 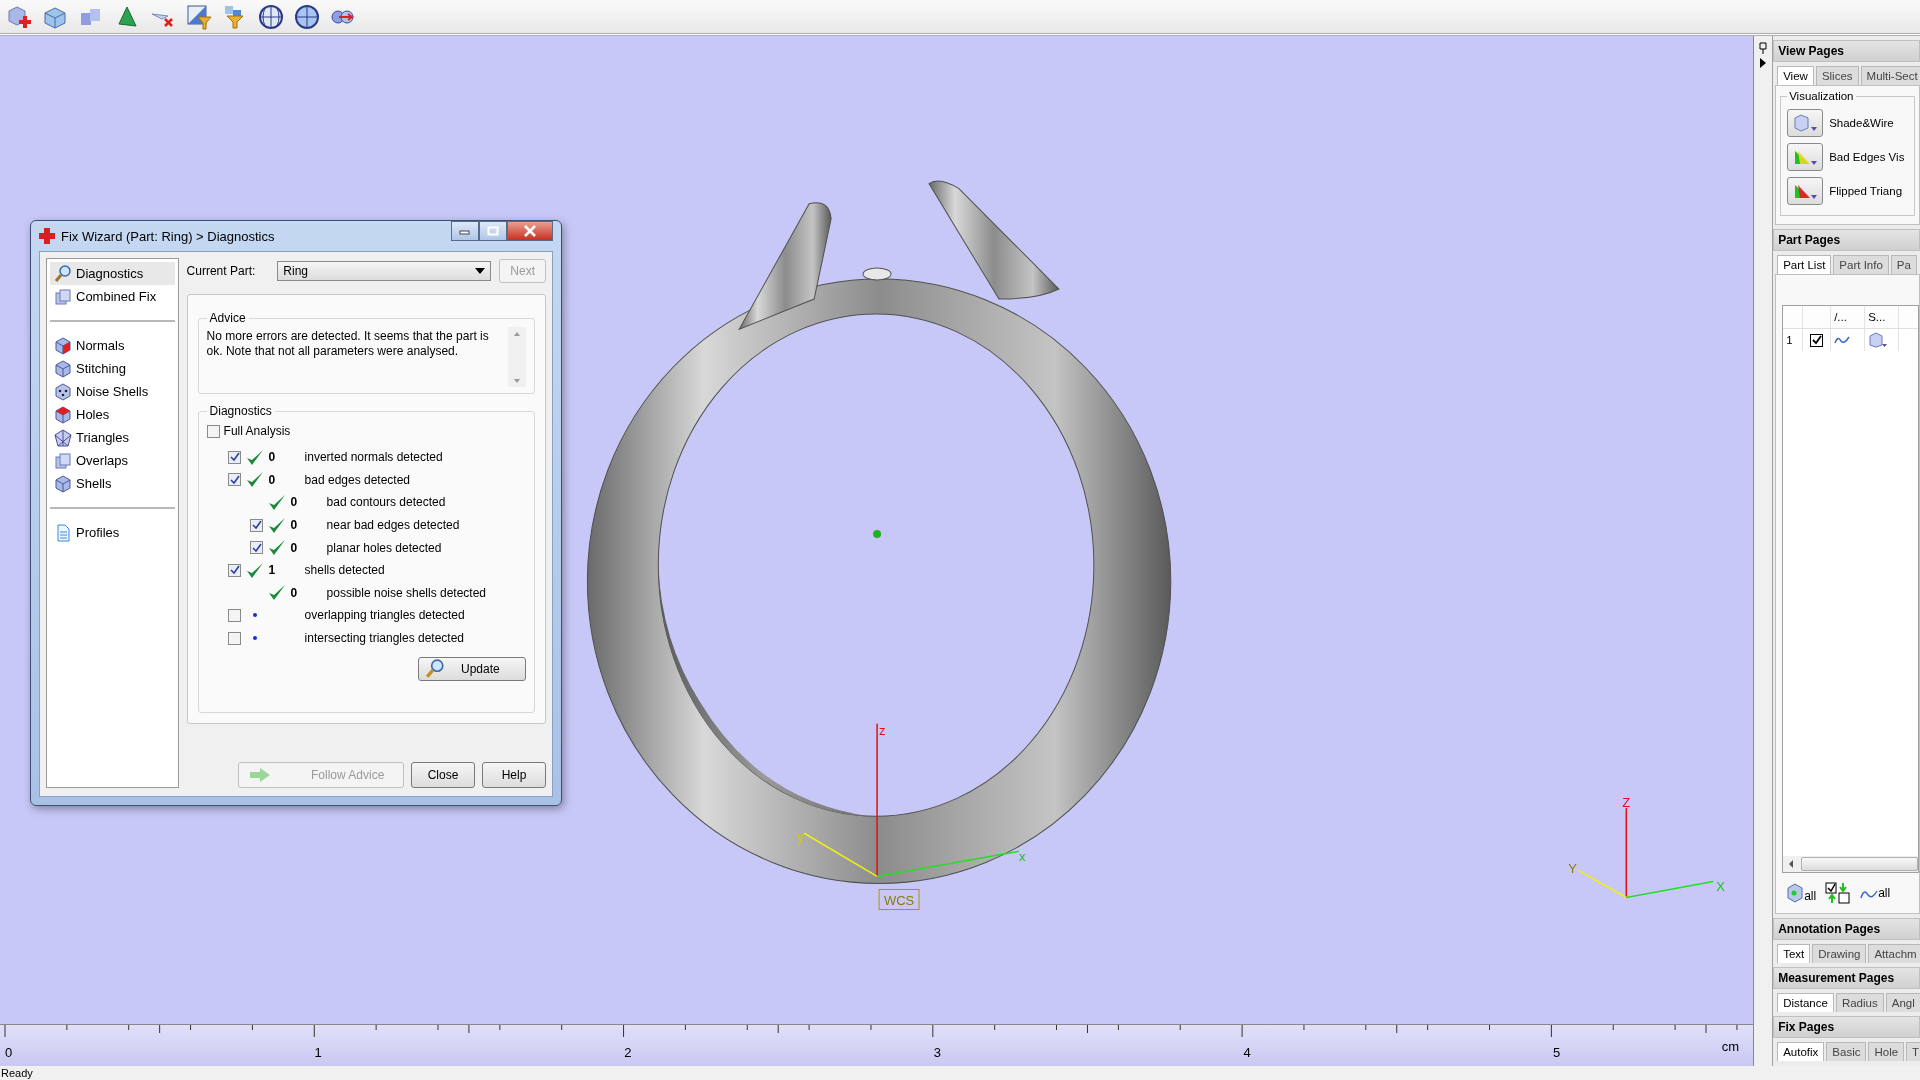 I want to click on tab: Text, so click(x=1794, y=953).